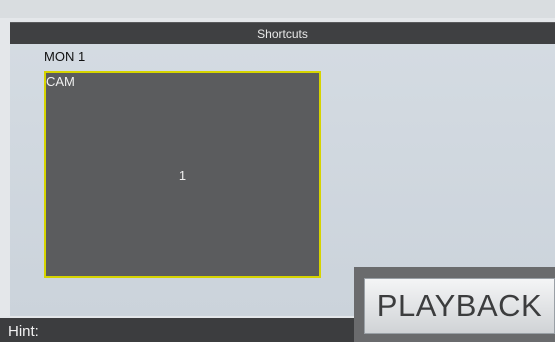 The width and height of the screenshot is (555, 342). I want to click on window-title: Shortcuts, so click(282, 34).